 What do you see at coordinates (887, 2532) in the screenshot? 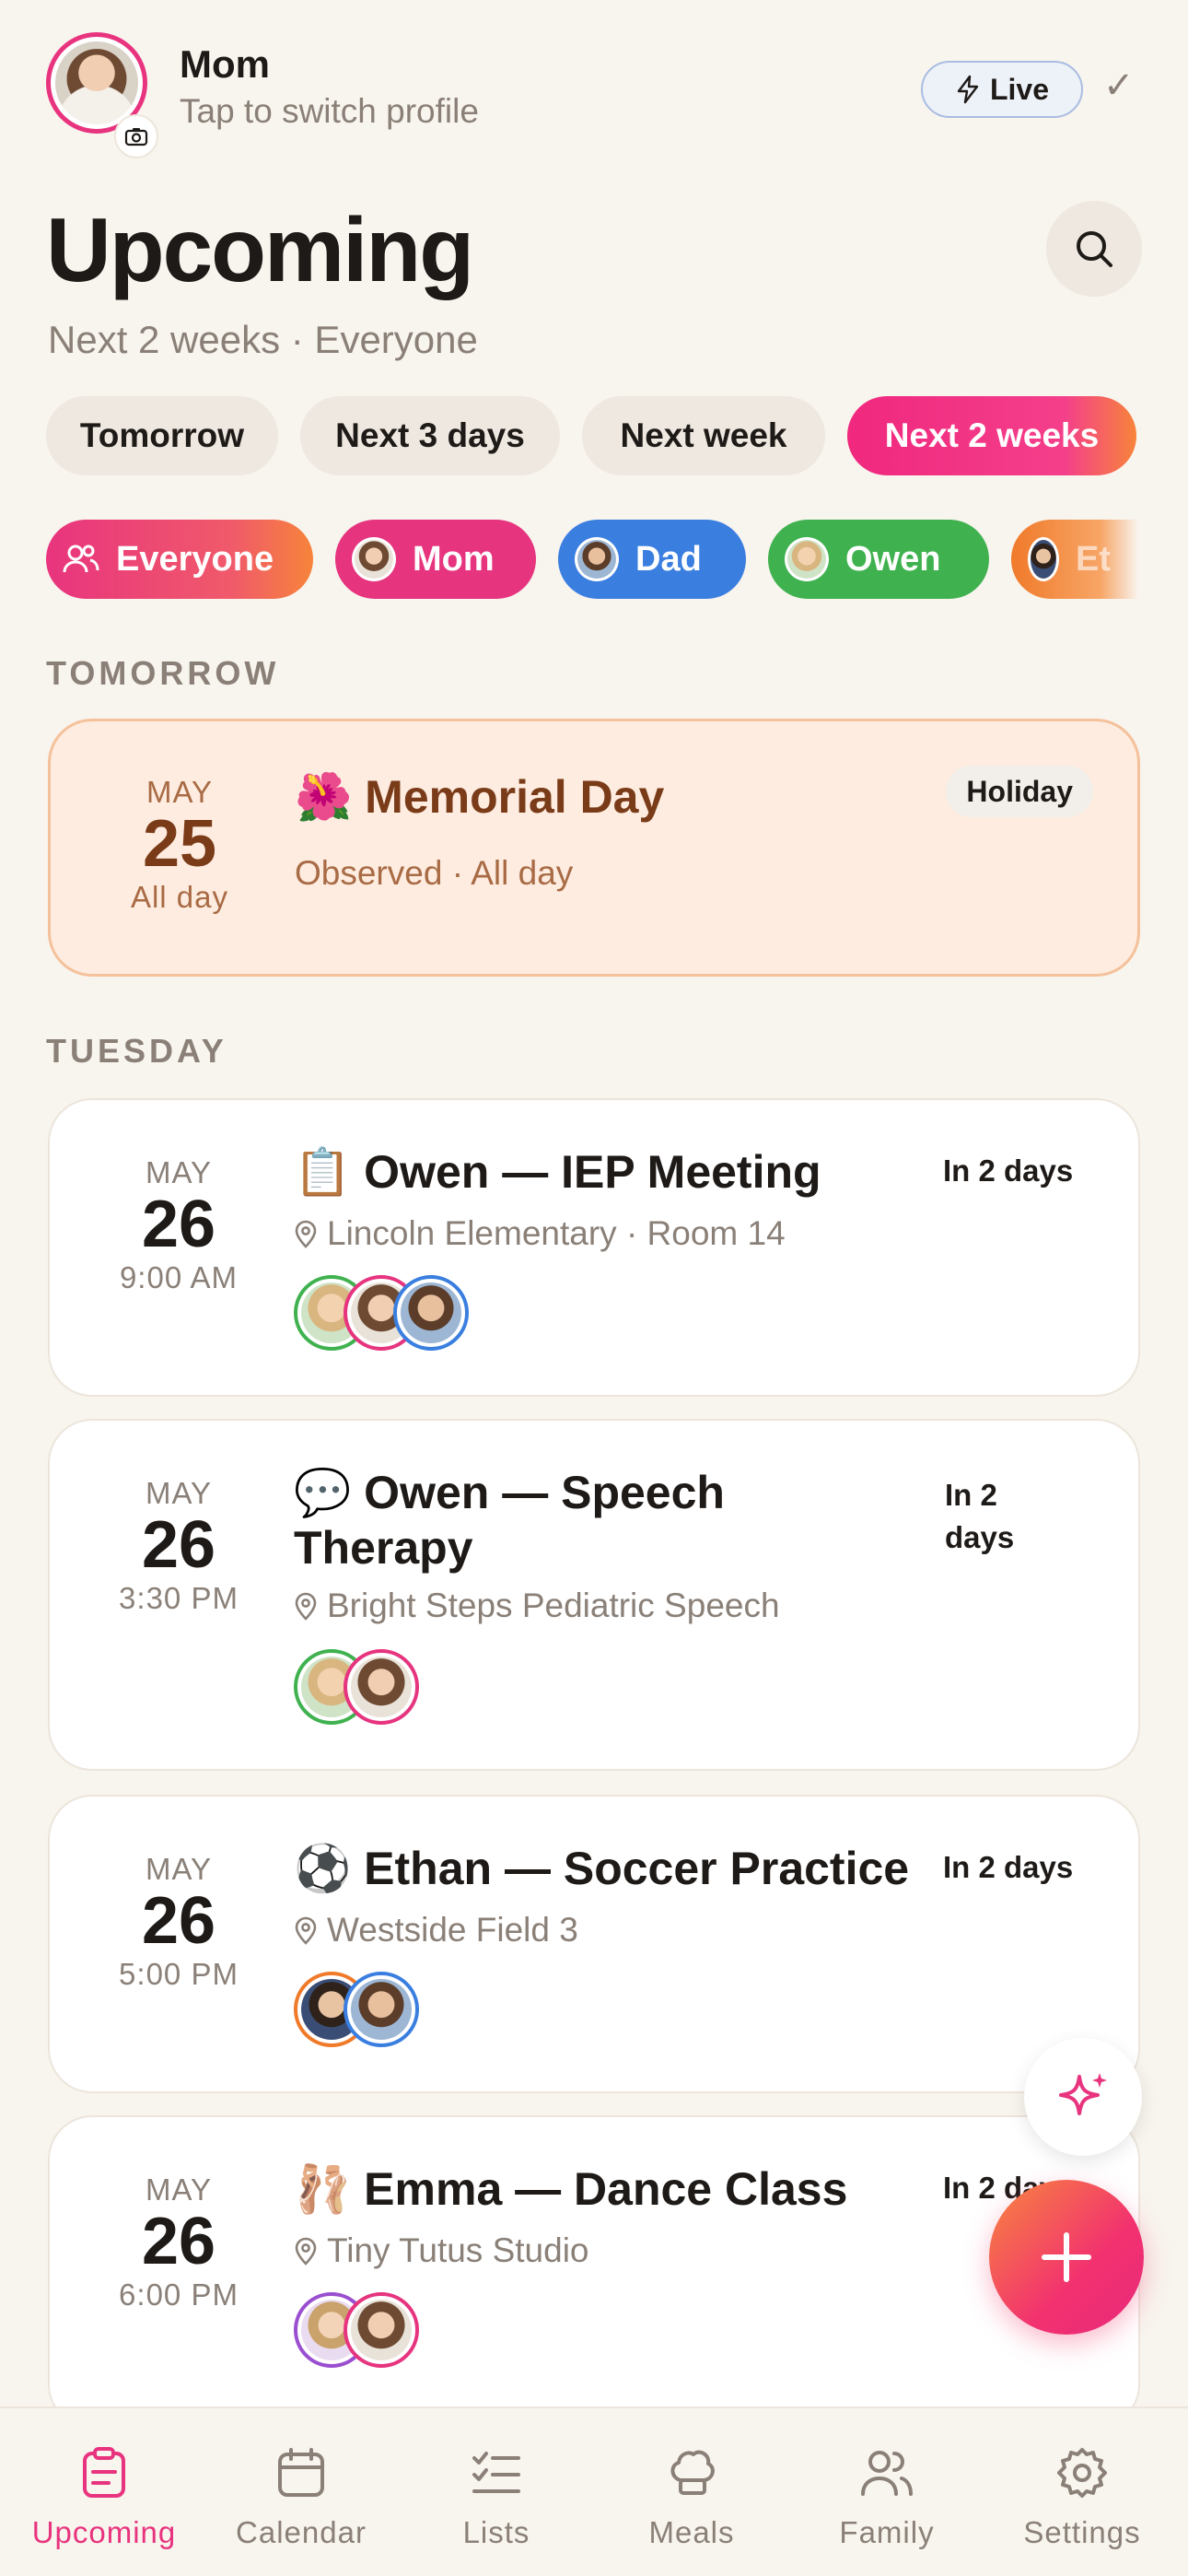
I see `tab-label: Family` at bounding box center [887, 2532].